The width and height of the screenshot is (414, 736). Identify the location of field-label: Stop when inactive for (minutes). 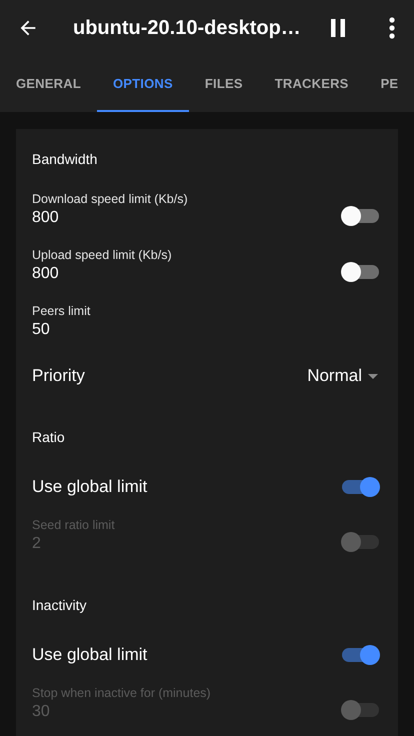
(121, 693).